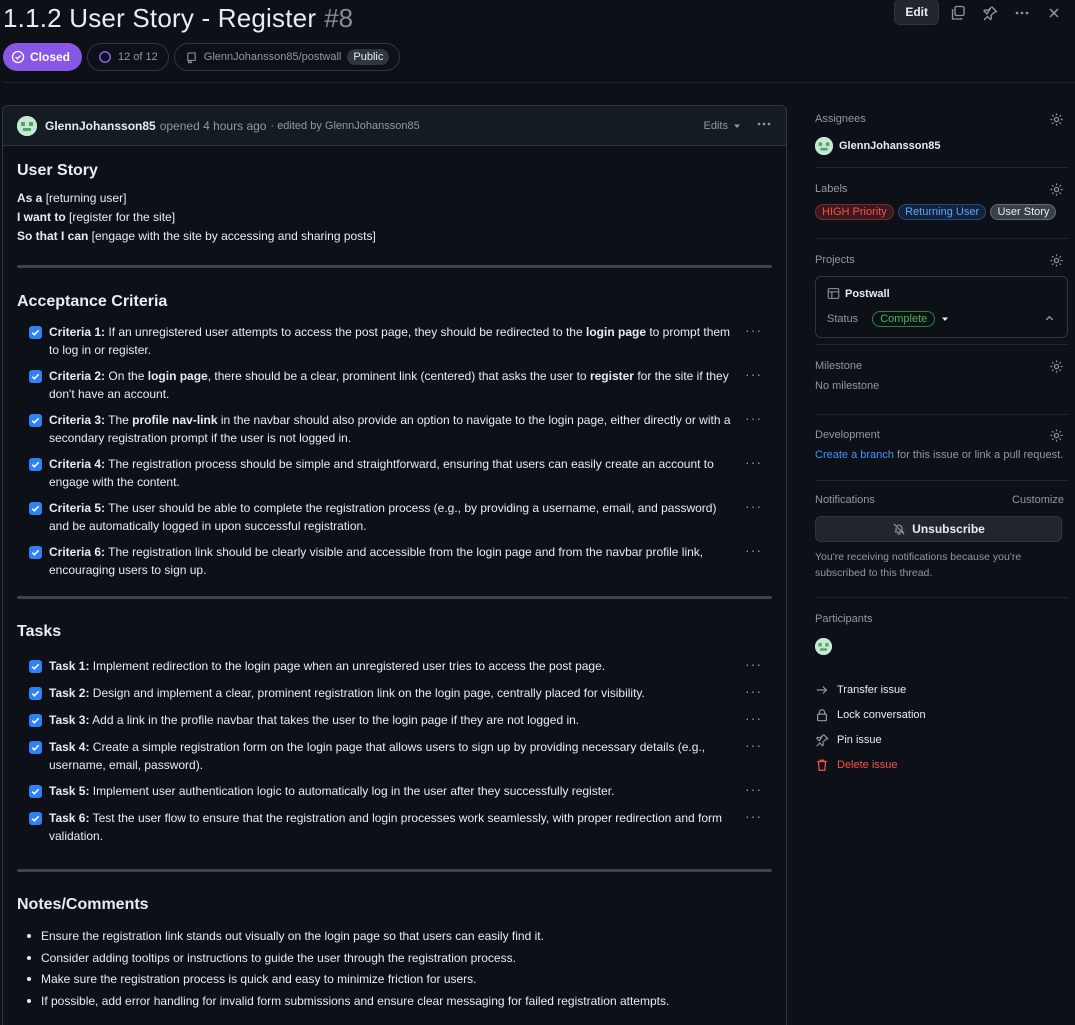  What do you see at coordinates (100, 126) in the screenshot?
I see `comment-author: GlennJohansson85` at bounding box center [100, 126].